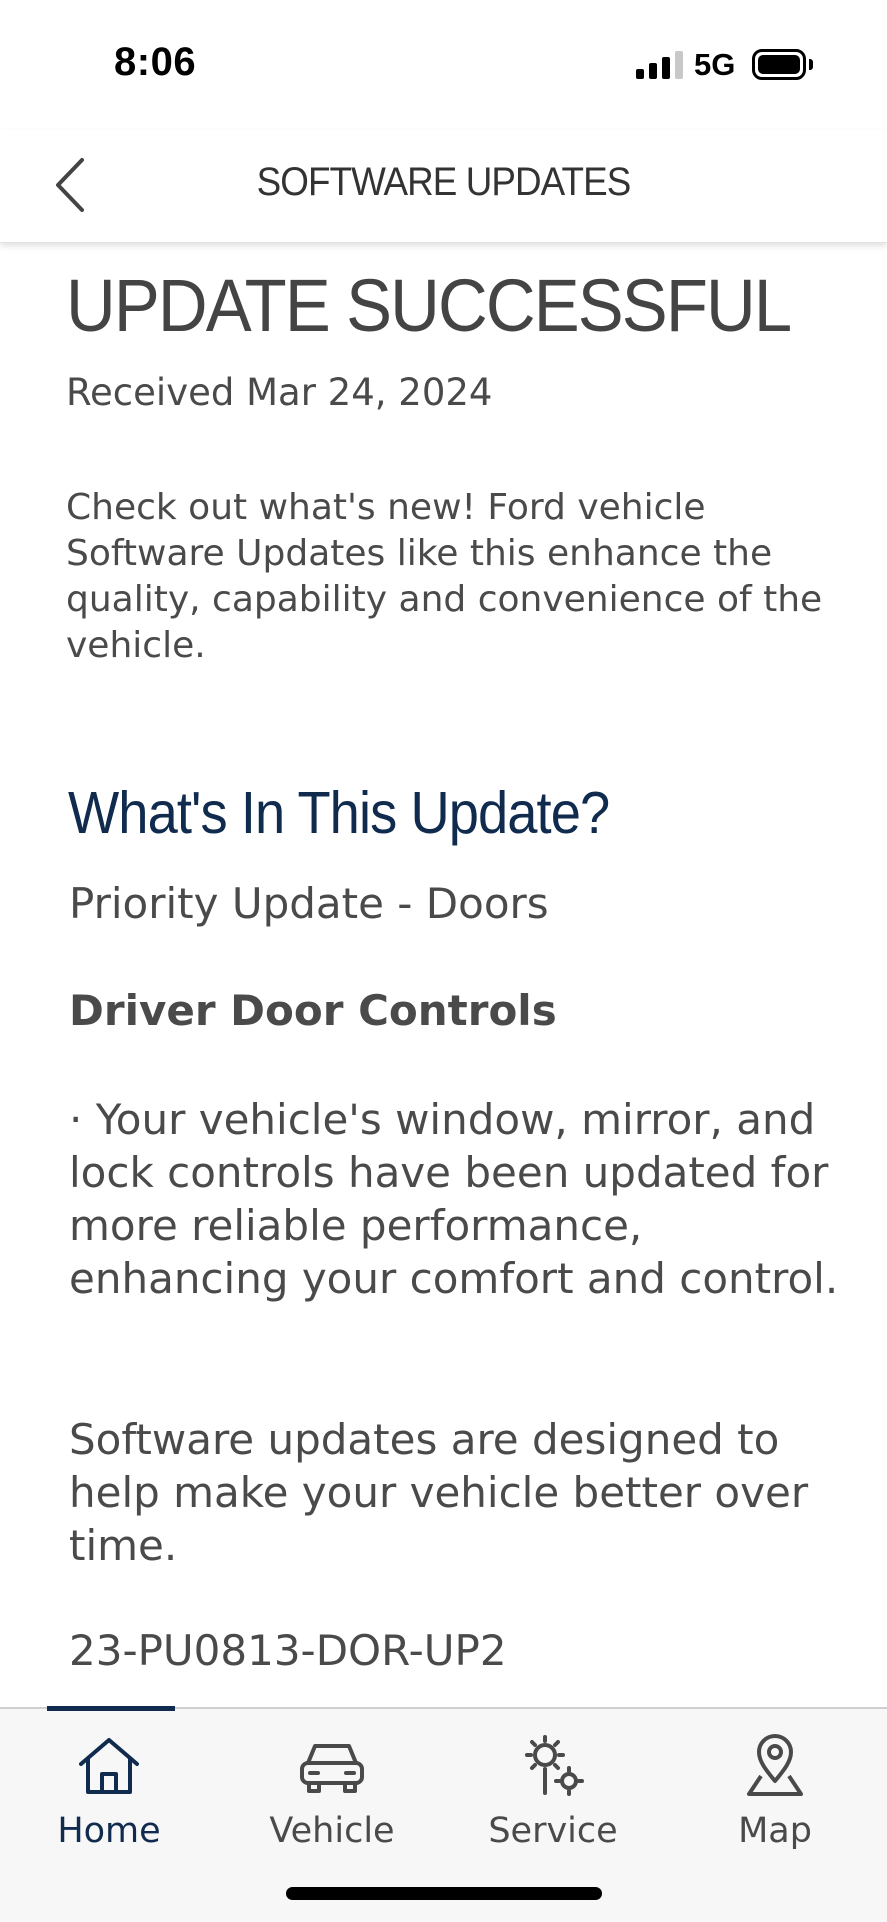 The width and height of the screenshot is (887, 1922). Describe the element at coordinates (111, 1708) in the screenshot. I see `active-tab-indicator` at that location.